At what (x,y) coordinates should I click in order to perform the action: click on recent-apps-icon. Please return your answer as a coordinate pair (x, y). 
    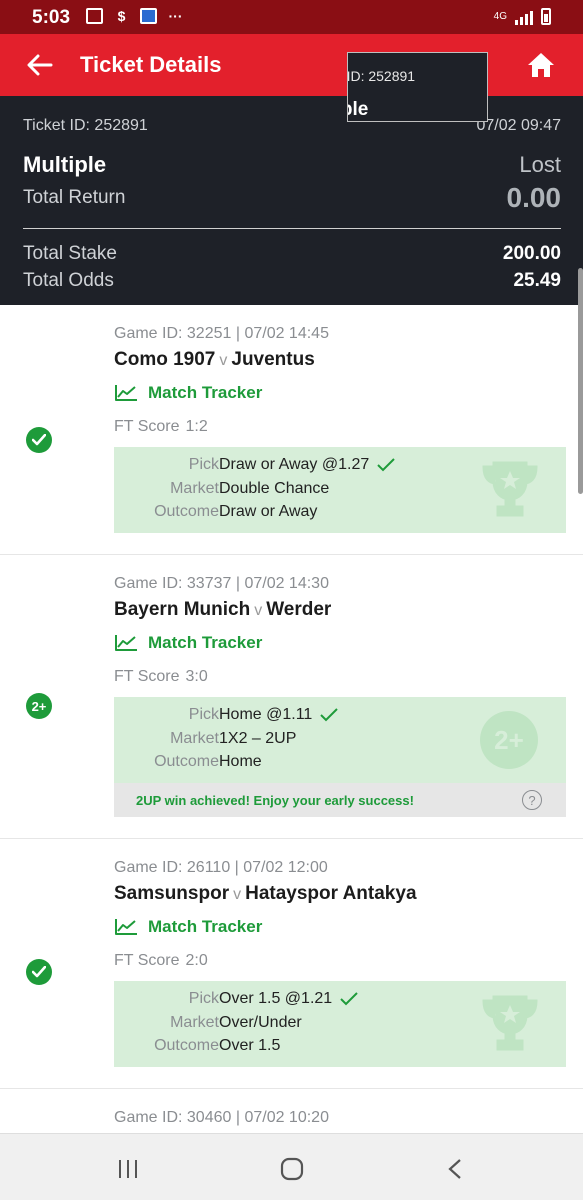
    Looking at the image, I should click on (128, 1169).